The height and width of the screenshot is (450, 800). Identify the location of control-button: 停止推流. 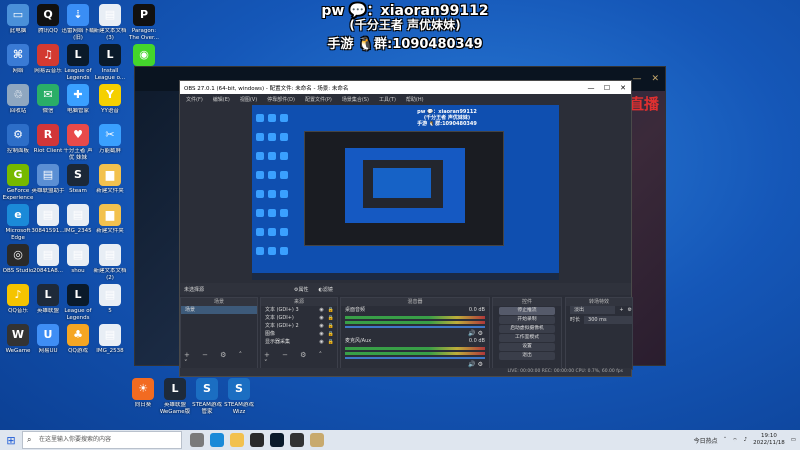
(527, 311).